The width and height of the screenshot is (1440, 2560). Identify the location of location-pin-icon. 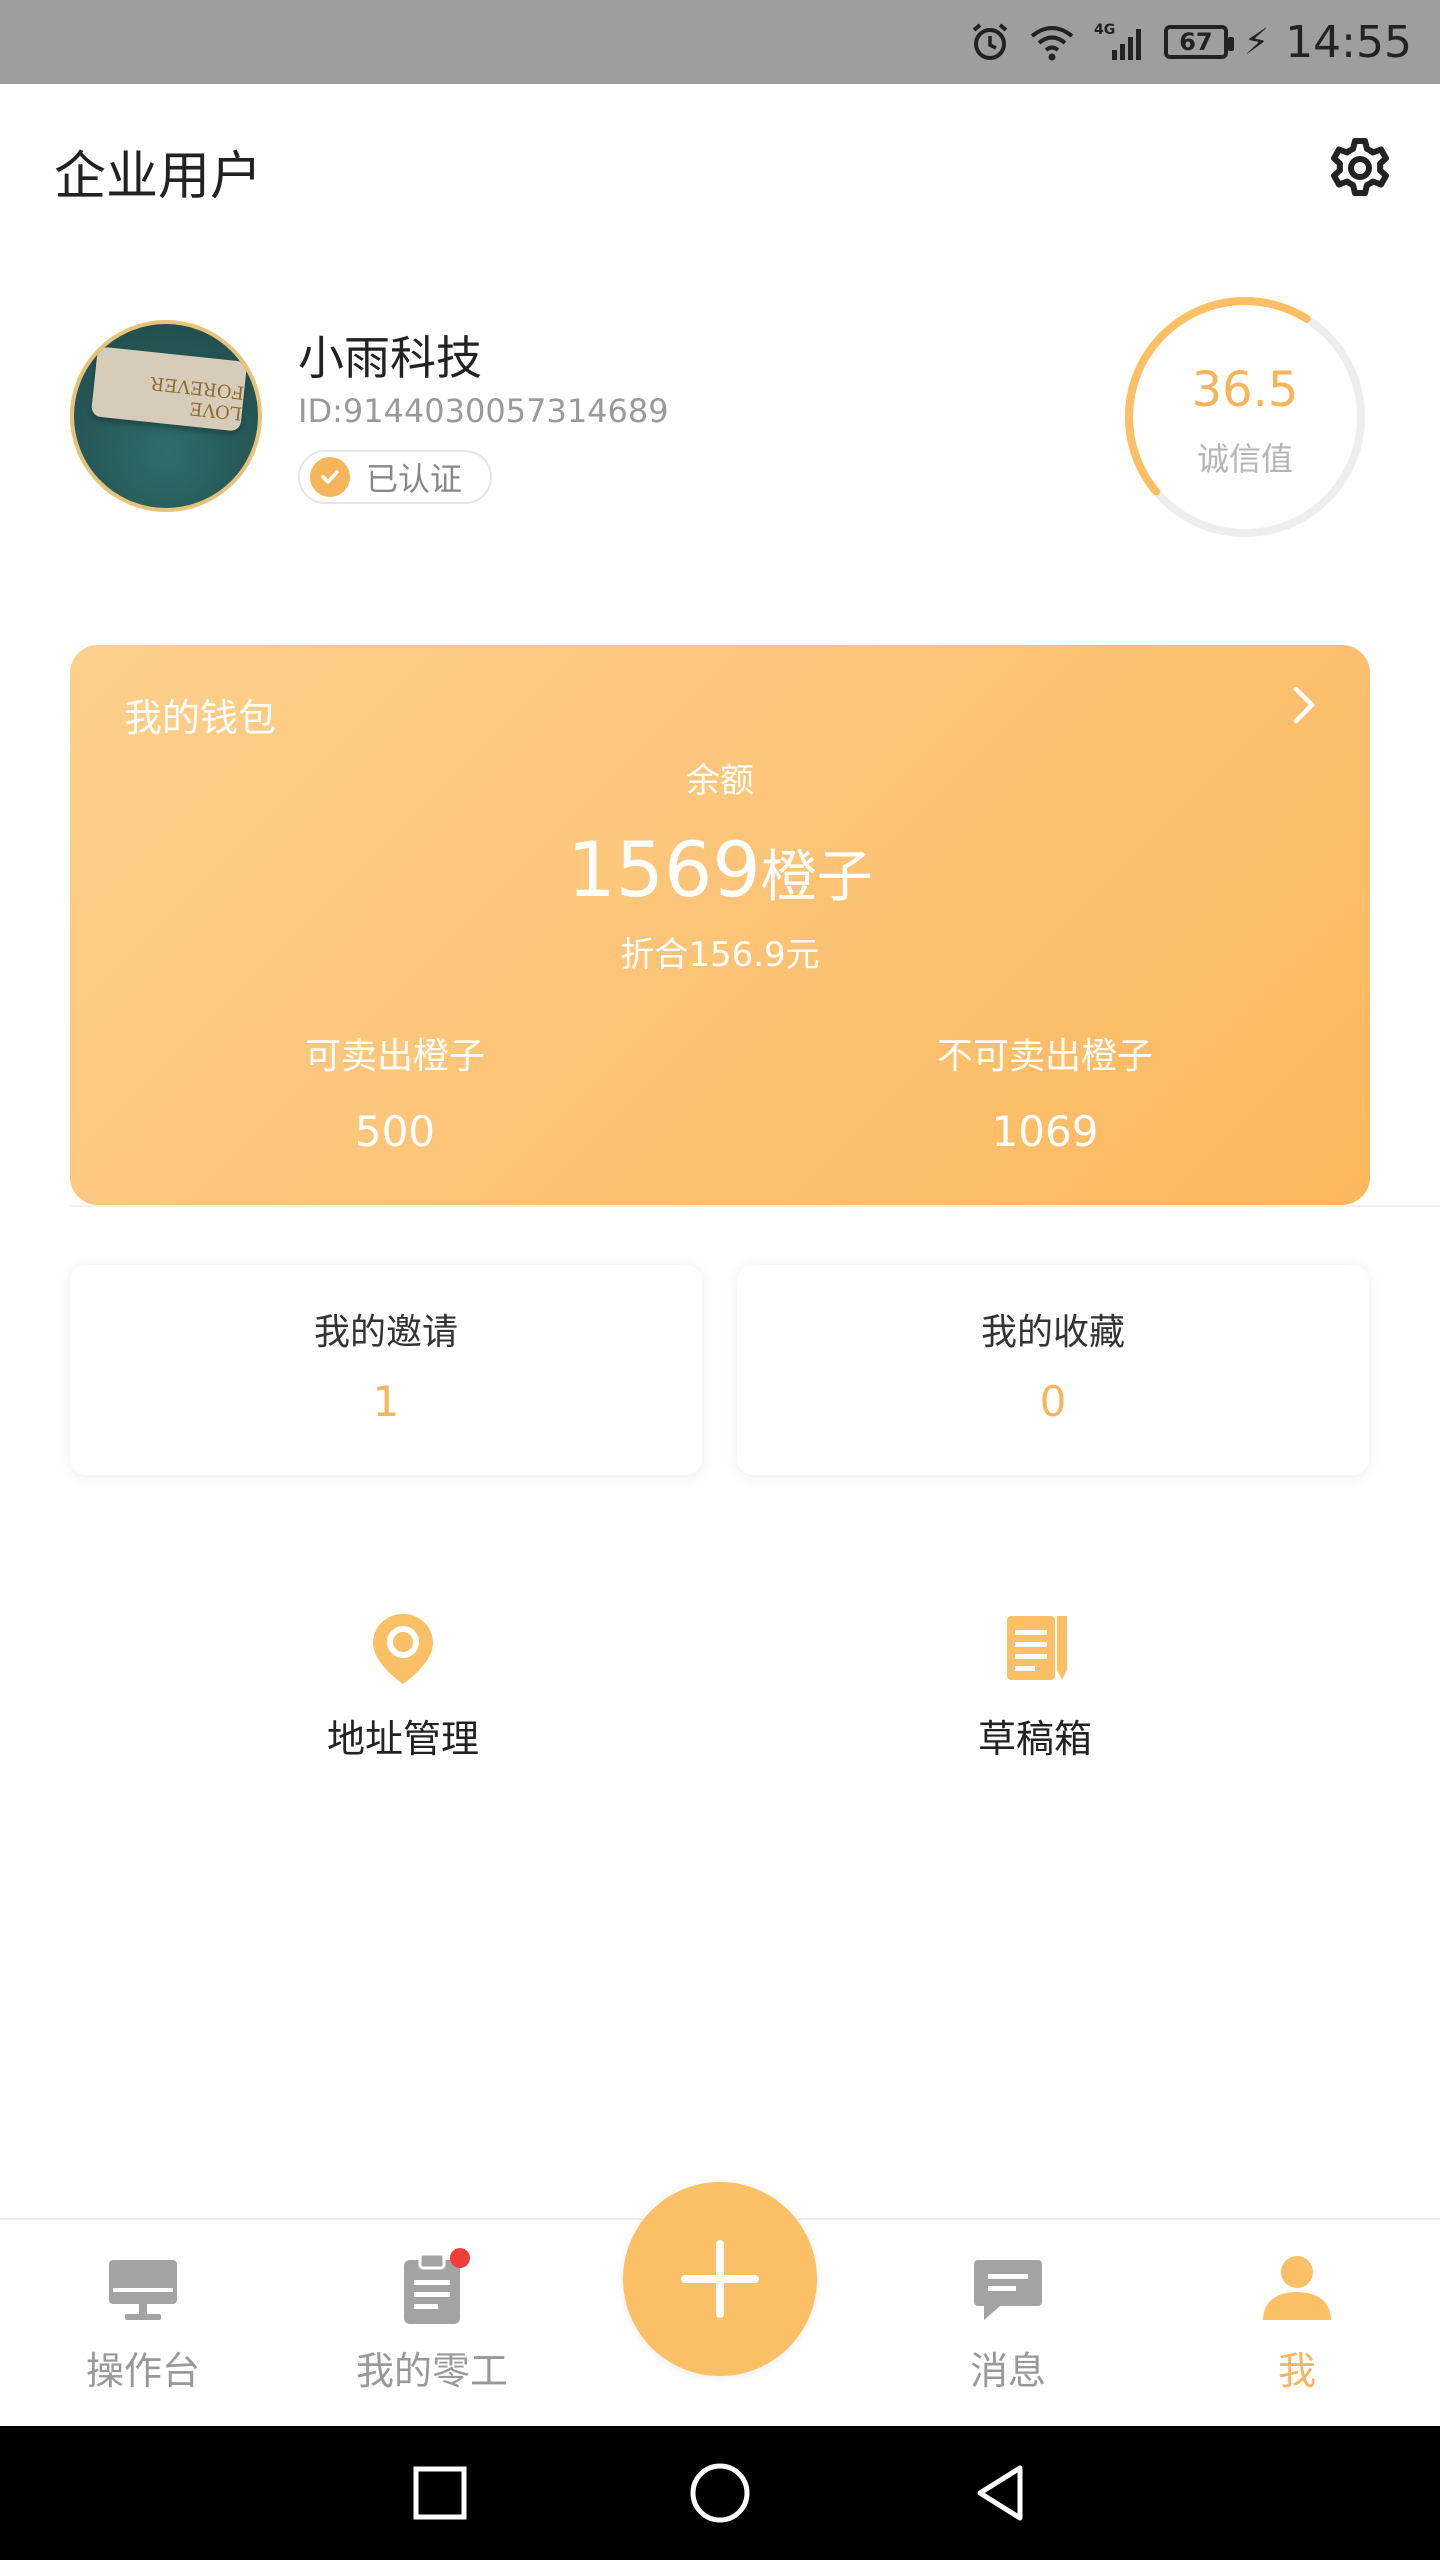
(403, 1648).